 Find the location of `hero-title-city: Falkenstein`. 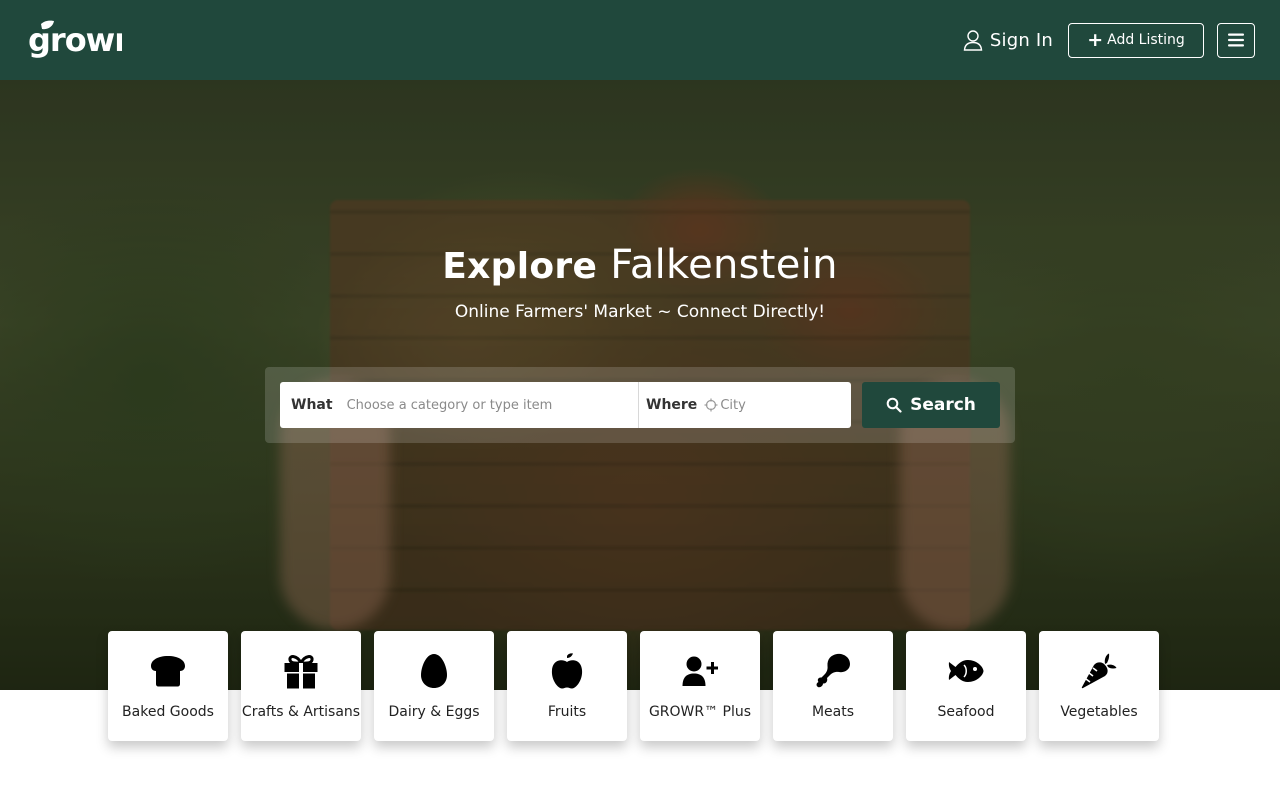

hero-title-city: Falkenstein is located at coordinates (724, 265).